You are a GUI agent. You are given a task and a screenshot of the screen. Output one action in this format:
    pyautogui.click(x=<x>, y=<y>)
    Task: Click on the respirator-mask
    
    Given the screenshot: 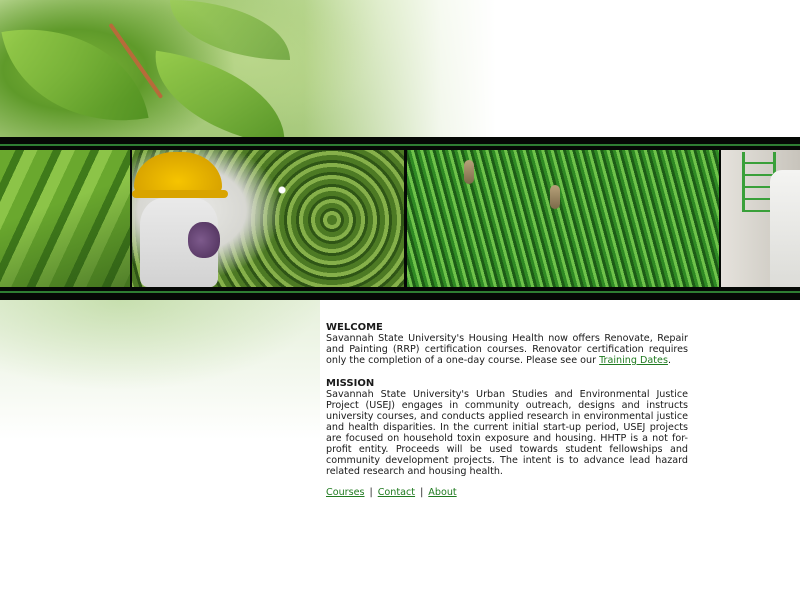 What is the action you would take?
    pyautogui.click(x=204, y=240)
    